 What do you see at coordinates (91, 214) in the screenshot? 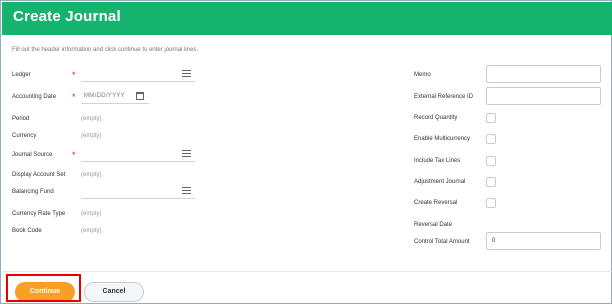
I see `currency-rate-type-value: (empty)` at bounding box center [91, 214].